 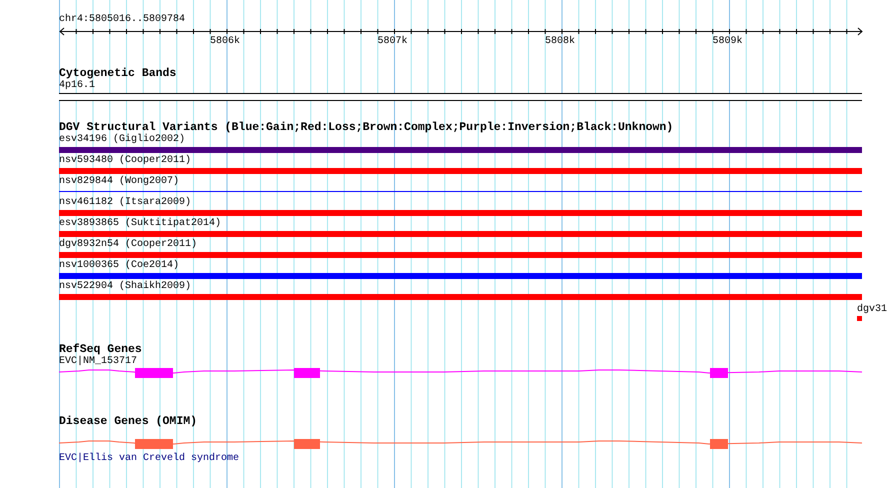 I want to click on variant-label: nsv593480 (Cooper2011), so click(x=125, y=161).